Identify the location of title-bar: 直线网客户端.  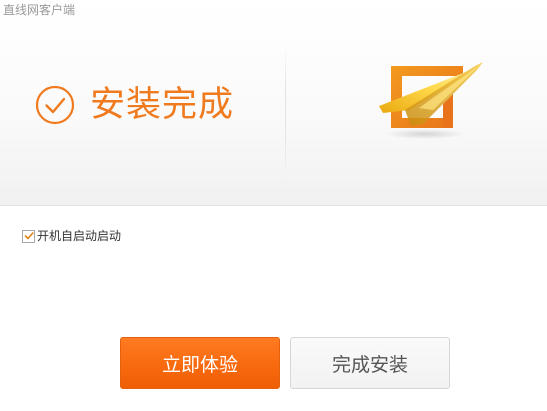
(273, 11).